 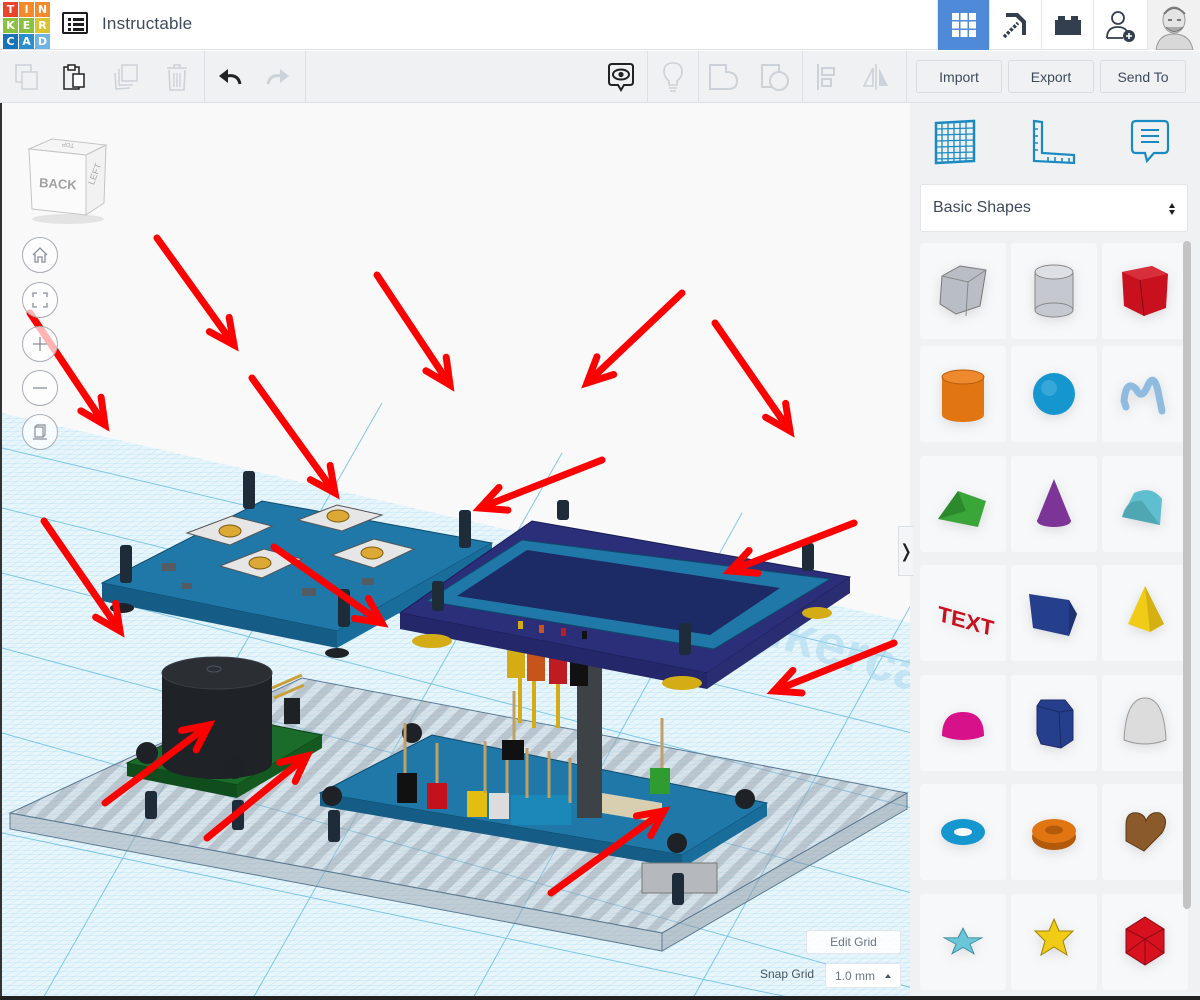 I want to click on logo-letter: E, so click(x=26, y=25).